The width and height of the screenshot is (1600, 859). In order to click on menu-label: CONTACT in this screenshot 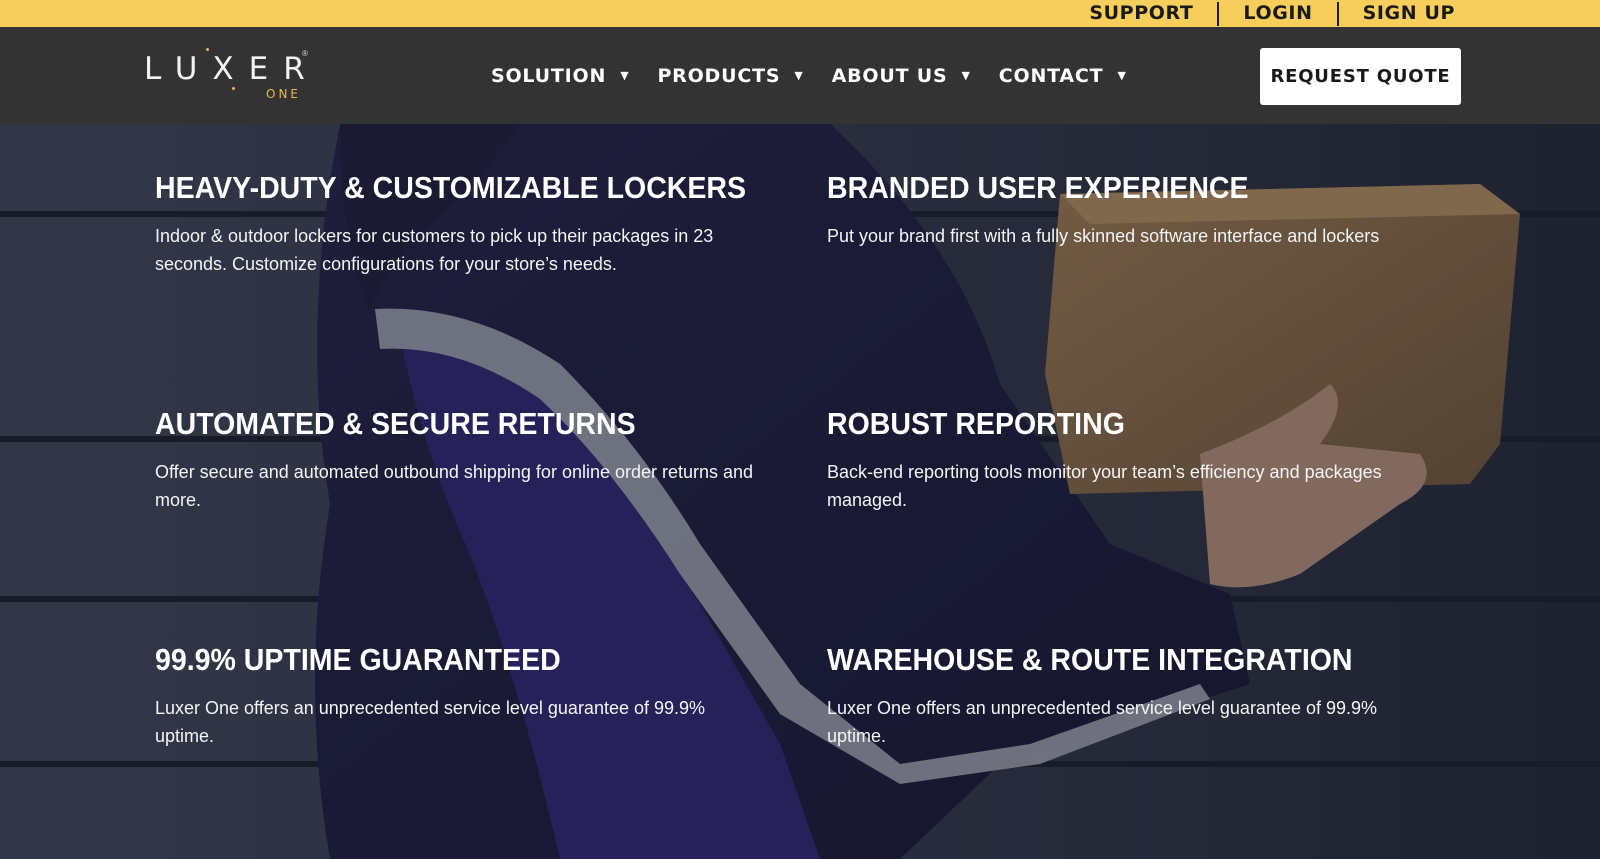, I will do `click(1051, 75)`.